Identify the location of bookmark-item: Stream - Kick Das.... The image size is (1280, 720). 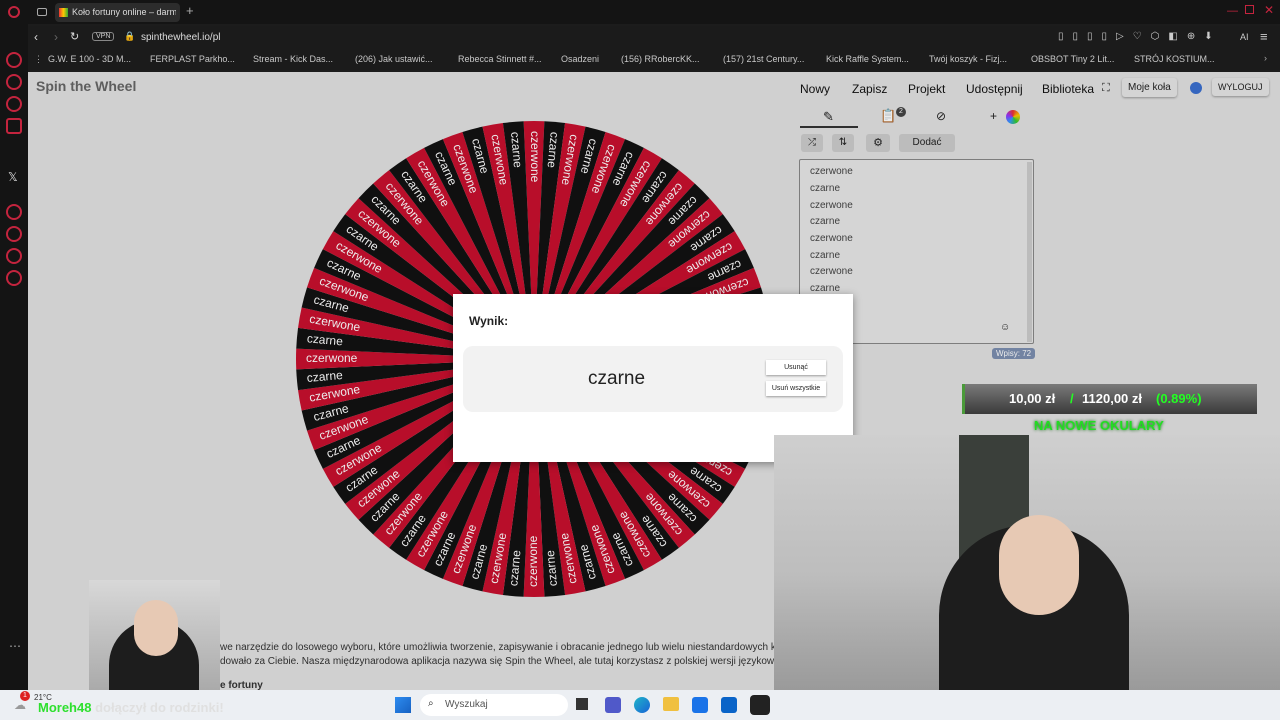
(293, 59).